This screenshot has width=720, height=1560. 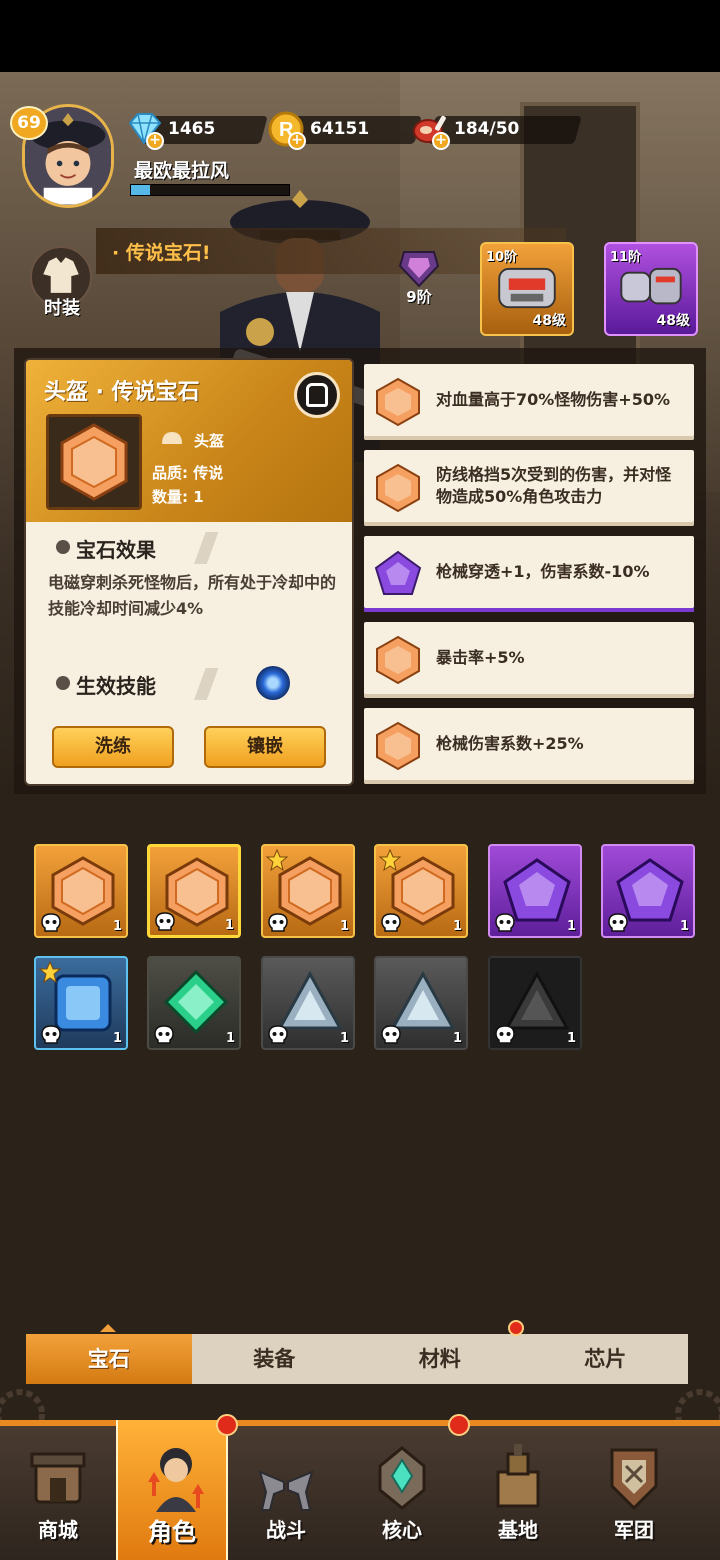 I want to click on status-bar, so click(x=360, y=36).